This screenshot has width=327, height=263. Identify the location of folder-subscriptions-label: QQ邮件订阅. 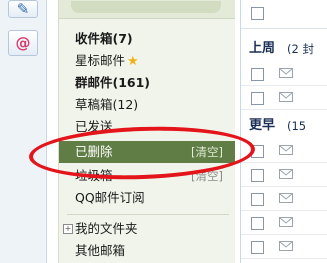
(110, 197).